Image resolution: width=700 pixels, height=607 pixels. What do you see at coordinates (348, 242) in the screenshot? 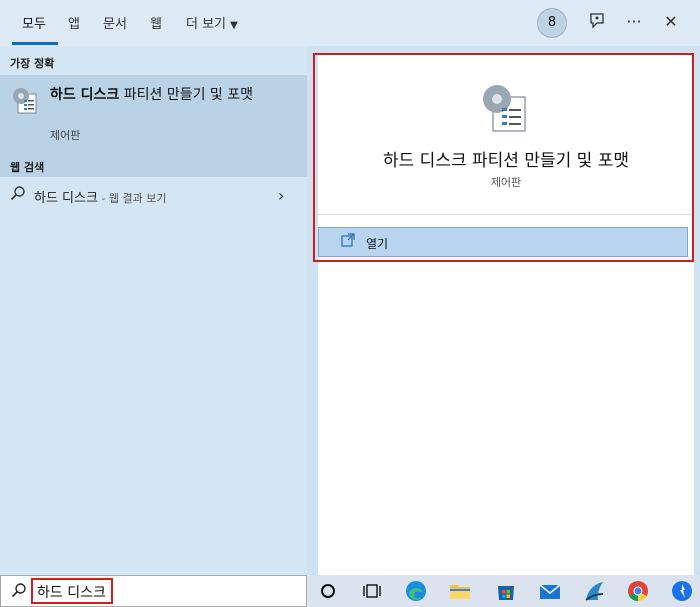
I see `open-icon` at bounding box center [348, 242].